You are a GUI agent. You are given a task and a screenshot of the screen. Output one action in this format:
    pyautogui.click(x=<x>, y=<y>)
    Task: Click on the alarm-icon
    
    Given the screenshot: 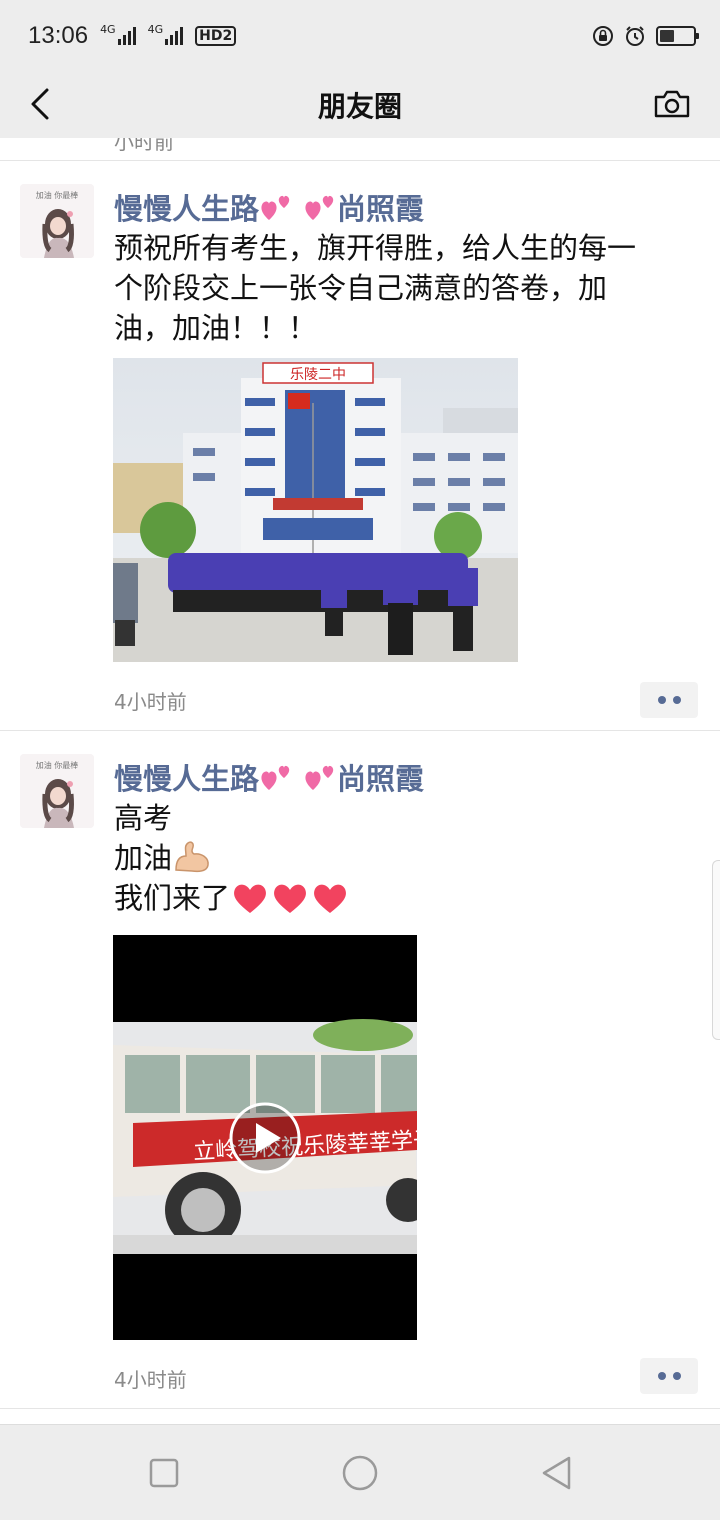 What is the action you would take?
    pyautogui.click(x=635, y=36)
    